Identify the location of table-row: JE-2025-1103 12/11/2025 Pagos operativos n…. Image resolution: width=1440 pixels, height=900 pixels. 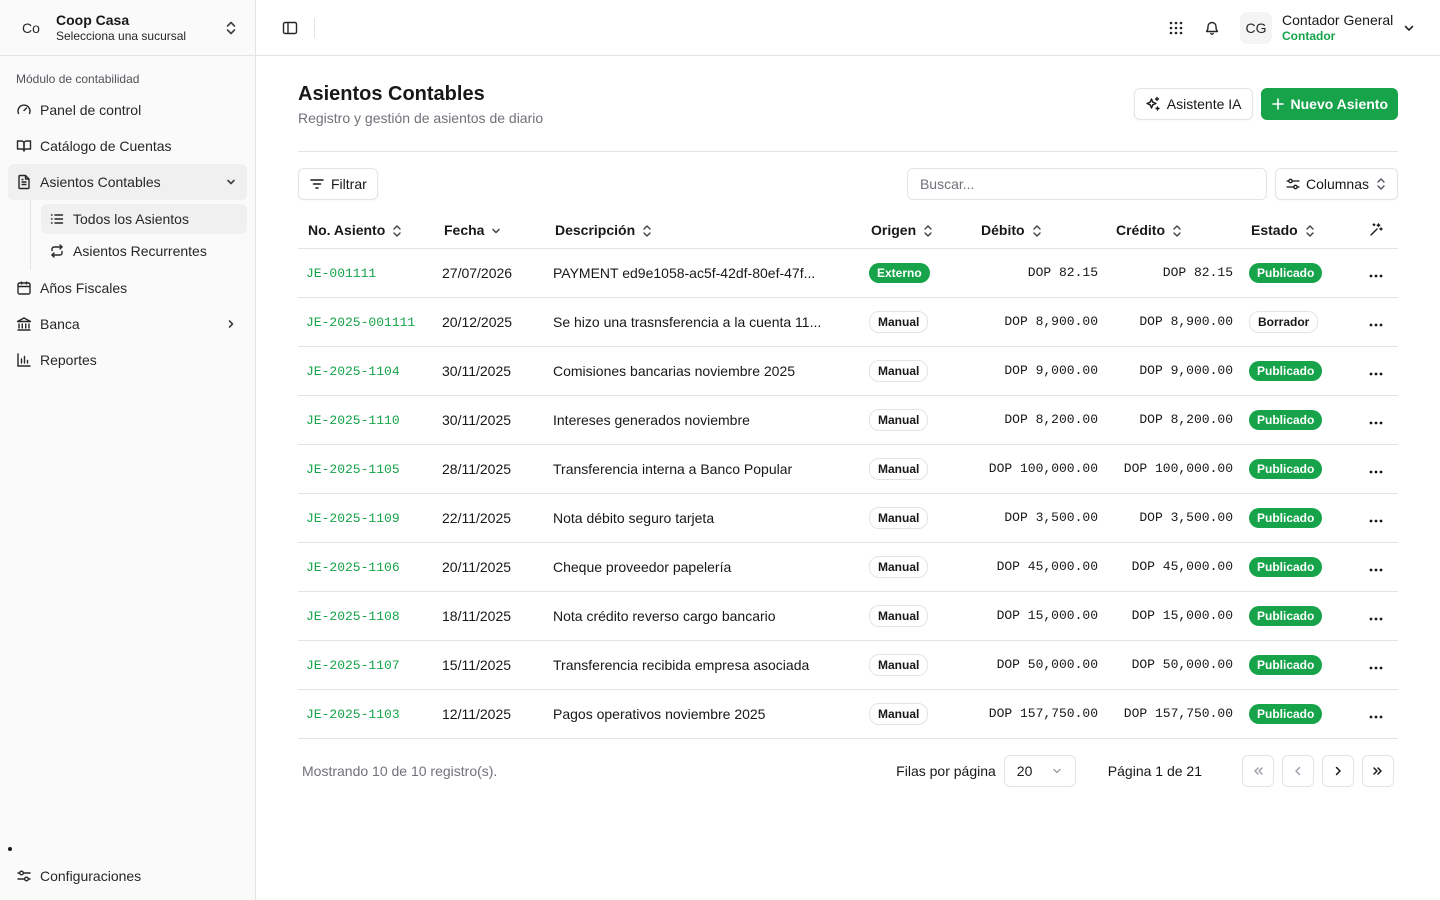
(848, 714).